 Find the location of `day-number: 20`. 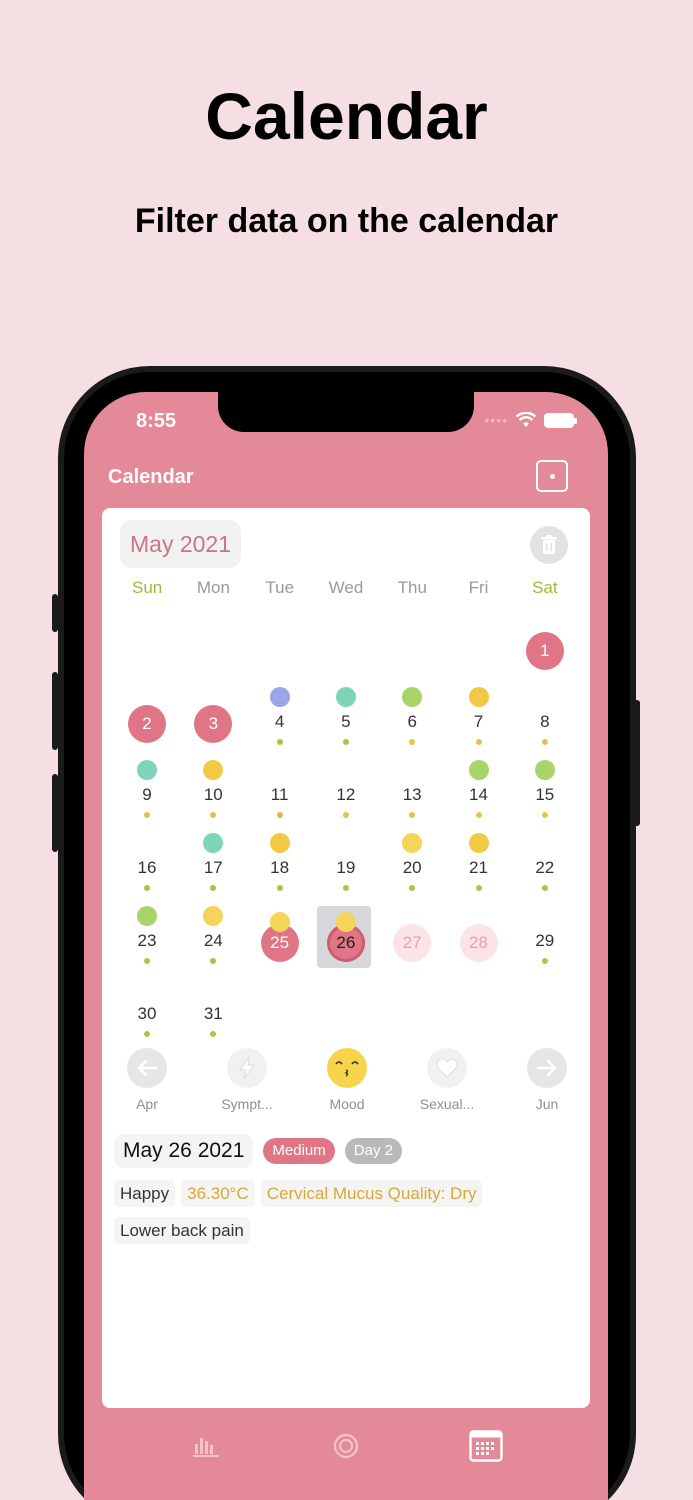

day-number: 20 is located at coordinates (412, 867).